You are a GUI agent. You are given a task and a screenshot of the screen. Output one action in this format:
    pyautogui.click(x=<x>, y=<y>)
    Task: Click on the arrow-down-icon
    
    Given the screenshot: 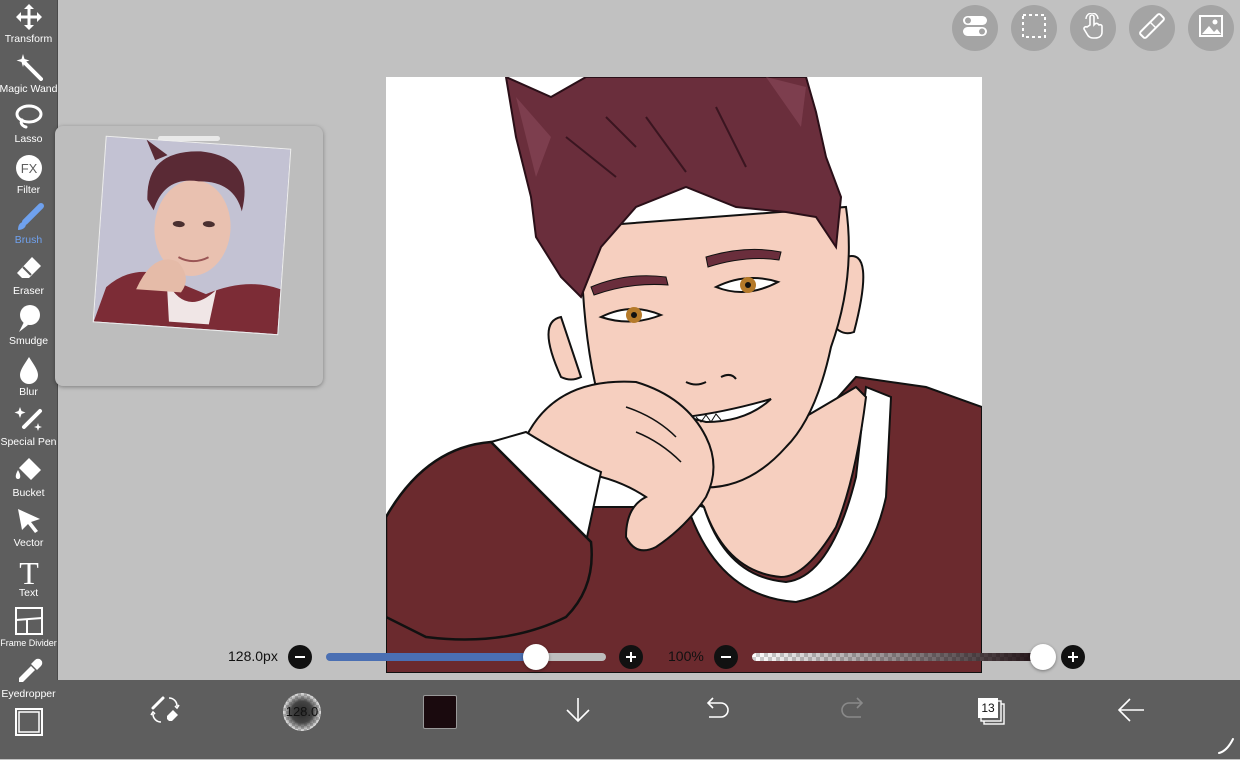 What is the action you would take?
    pyautogui.click(x=578, y=712)
    